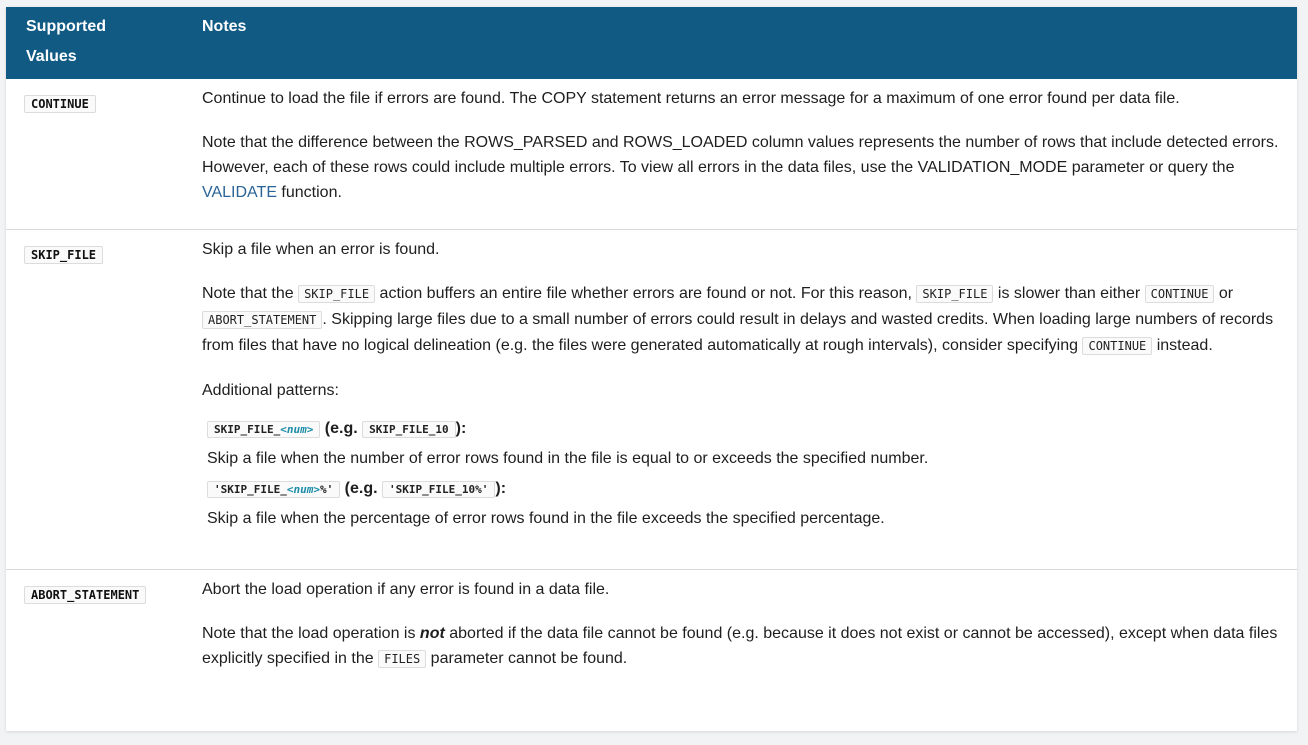 The width and height of the screenshot is (1308, 745). What do you see at coordinates (274, 489) in the screenshot?
I see `code-skip-file-num-percent: 'SKIP_FILE_<num>%'` at bounding box center [274, 489].